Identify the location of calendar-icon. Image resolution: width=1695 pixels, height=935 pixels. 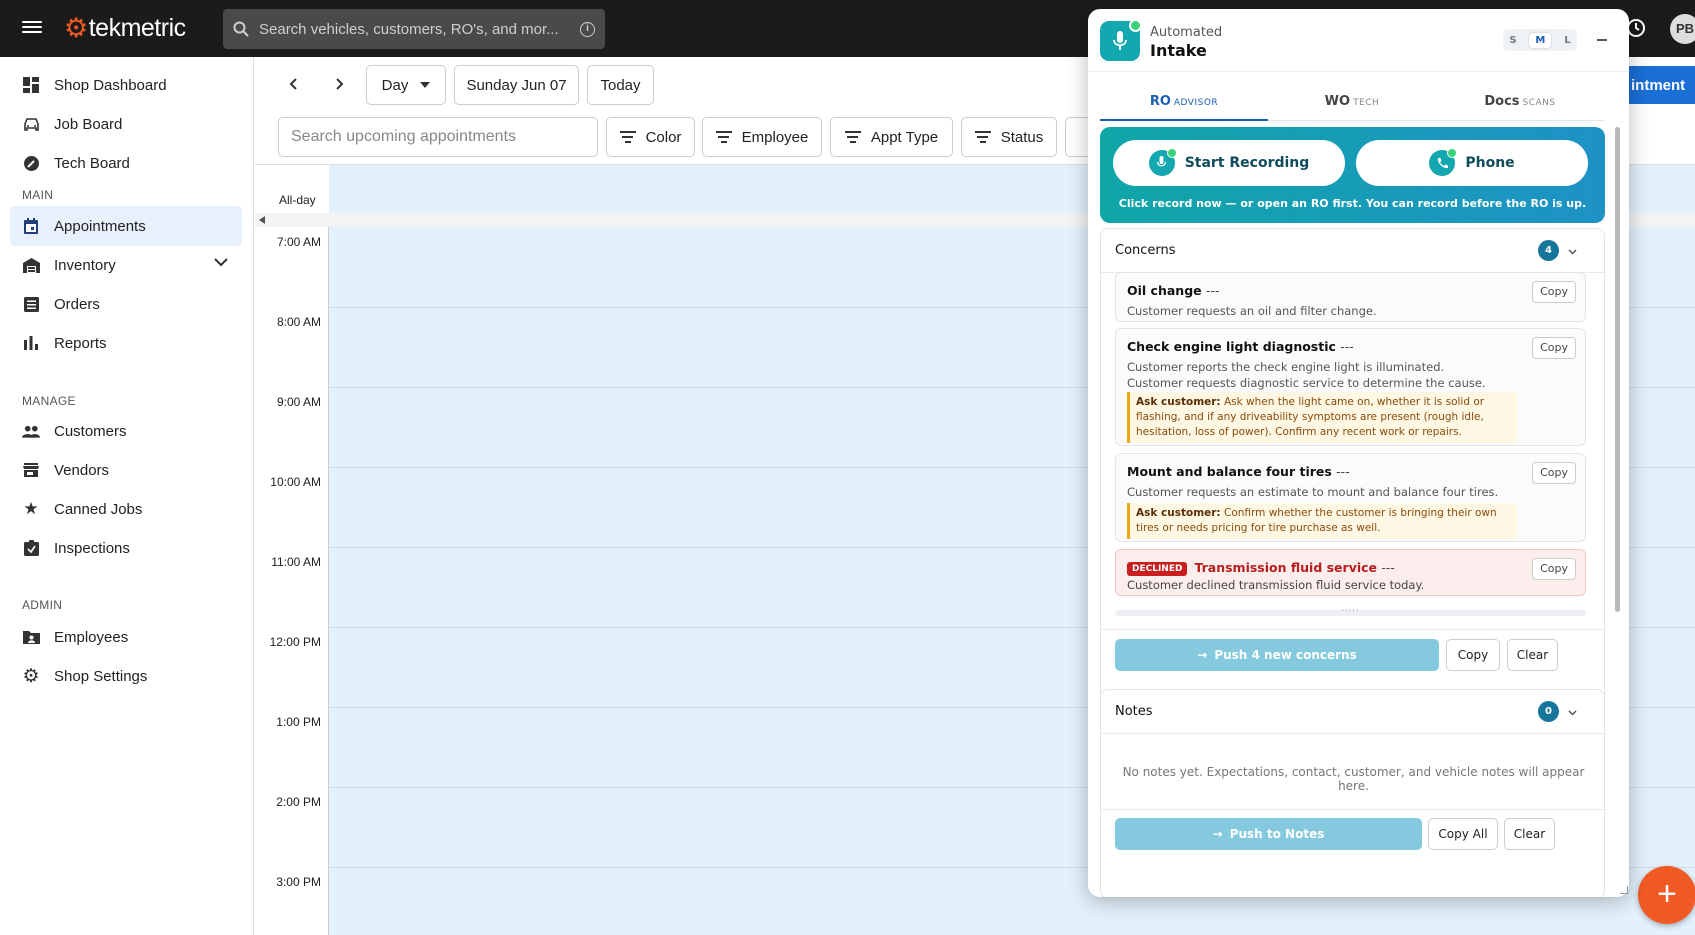
(31, 226).